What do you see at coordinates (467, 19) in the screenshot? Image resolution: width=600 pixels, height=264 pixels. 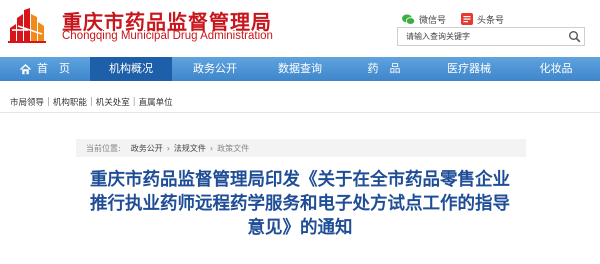 I see `toutiao-icon` at bounding box center [467, 19].